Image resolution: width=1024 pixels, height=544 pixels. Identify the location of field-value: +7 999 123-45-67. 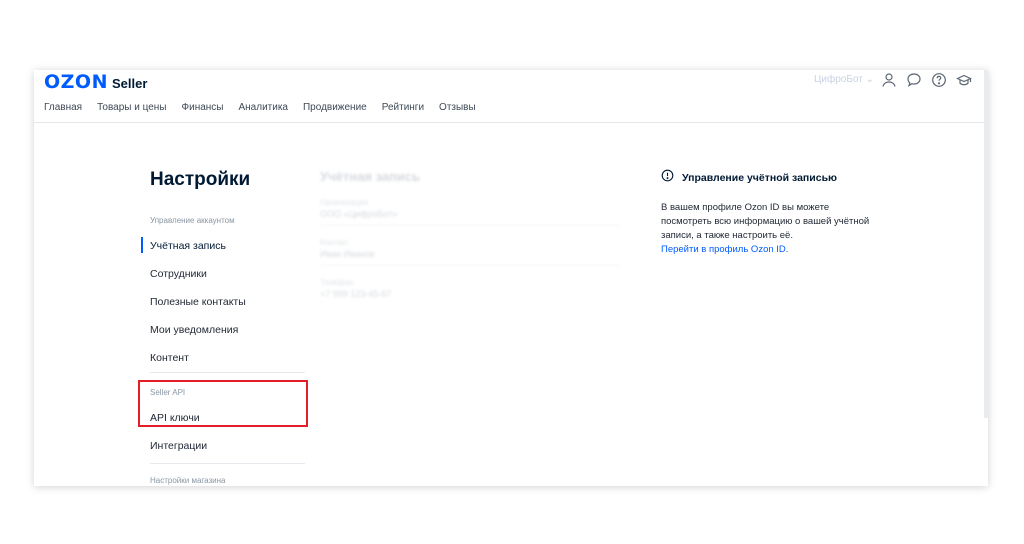
(356, 294).